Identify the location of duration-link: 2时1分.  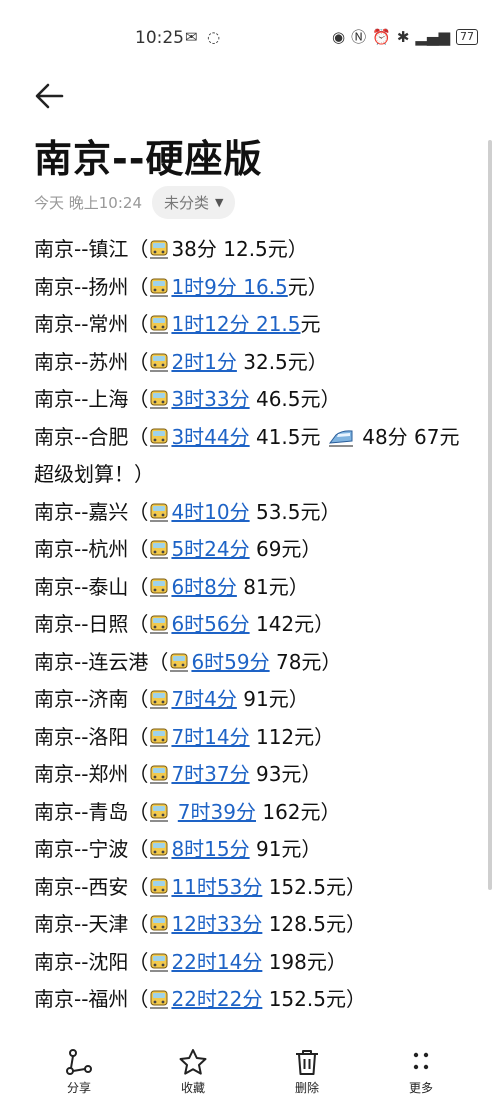
(203, 362).